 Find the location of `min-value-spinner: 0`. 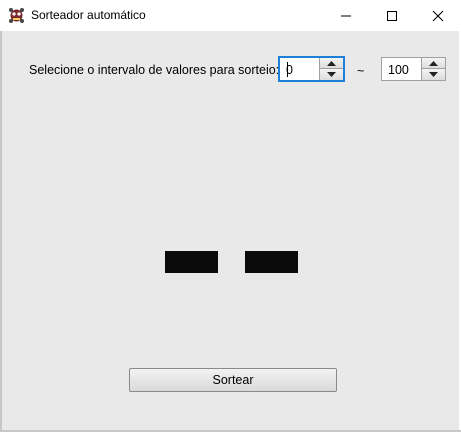

min-value-spinner: 0 is located at coordinates (311, 69).